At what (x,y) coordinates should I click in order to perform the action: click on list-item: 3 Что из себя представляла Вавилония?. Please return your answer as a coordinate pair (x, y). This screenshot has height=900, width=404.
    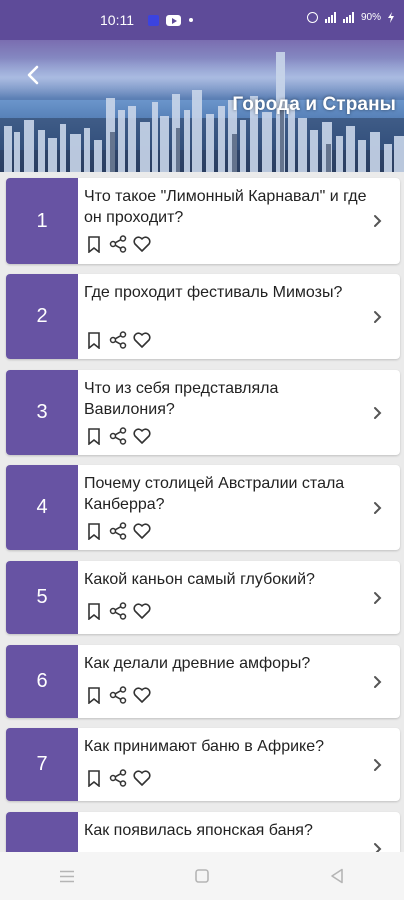
    Looking at the image, I should click on (203, 412).